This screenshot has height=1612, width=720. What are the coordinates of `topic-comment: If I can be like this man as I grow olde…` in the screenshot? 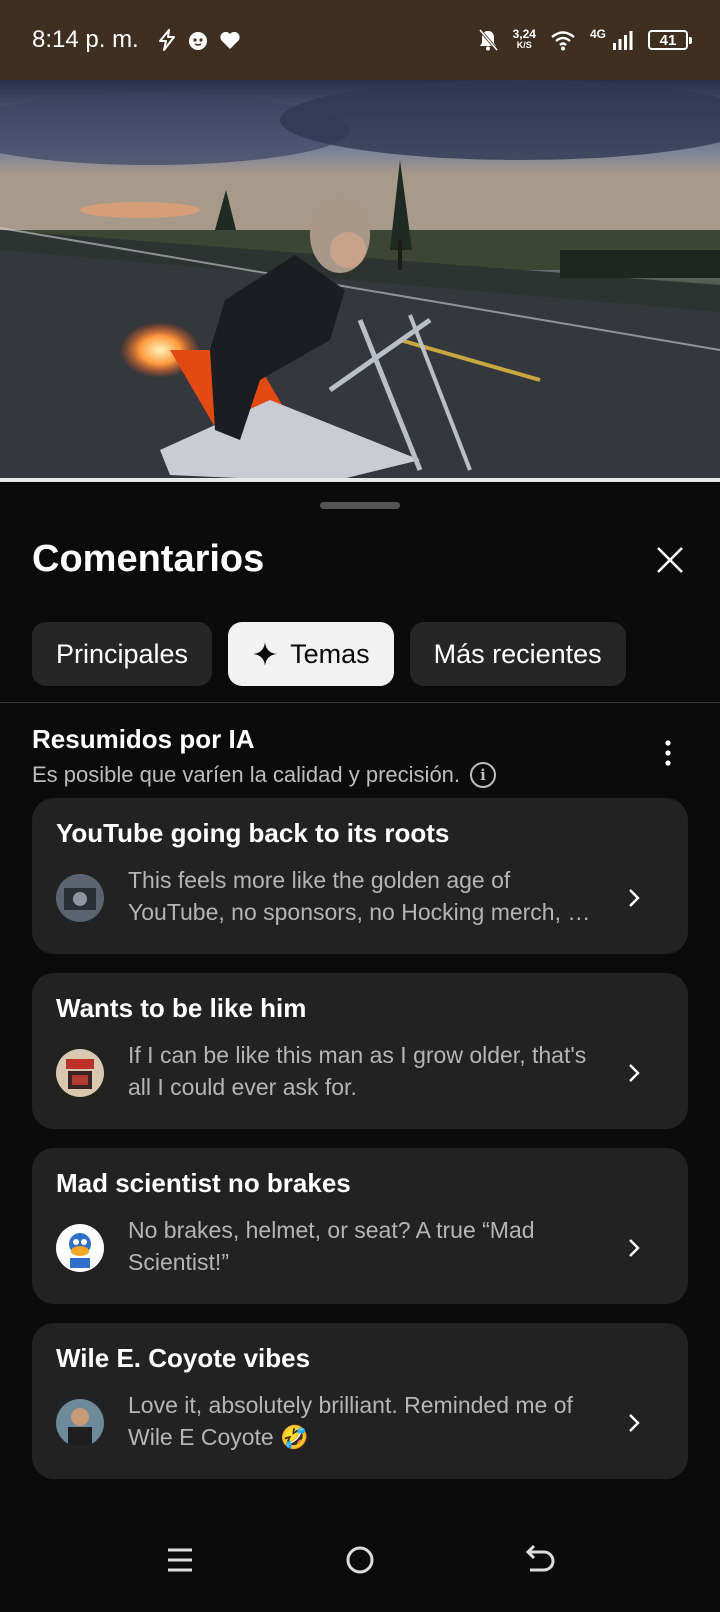 It's located at (357, 1071).